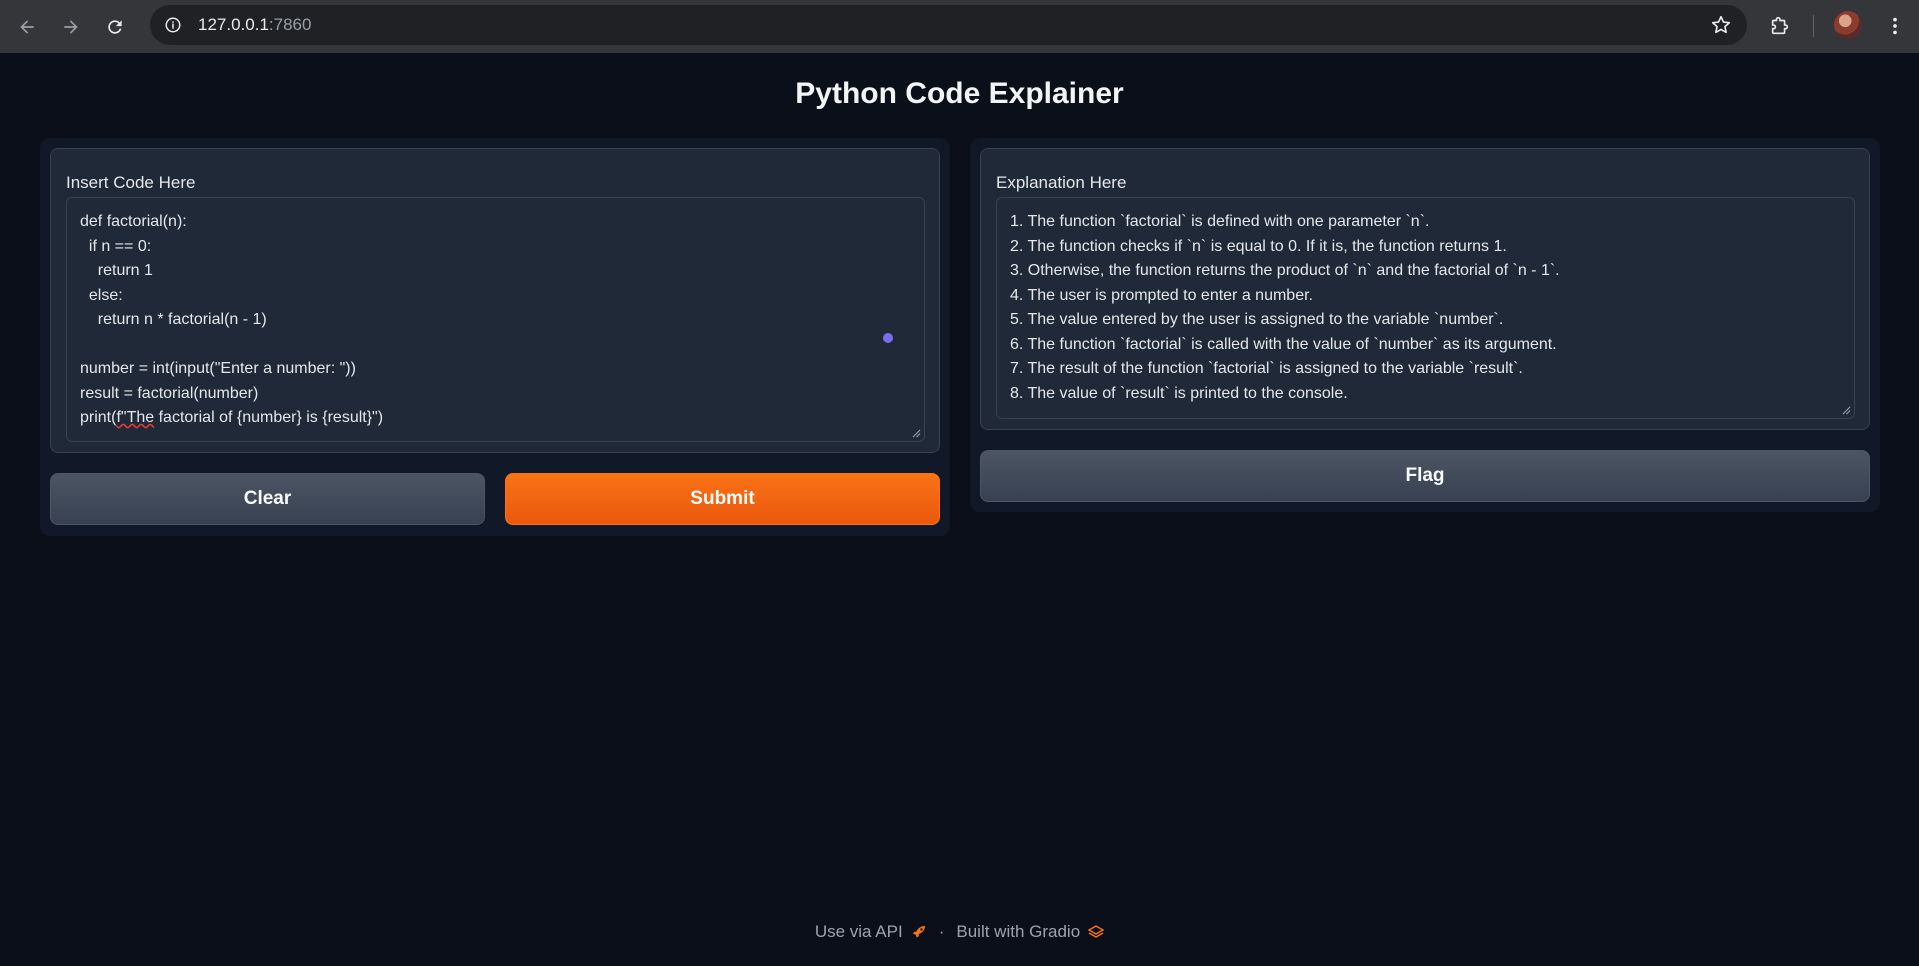 This screenshot has width=1919, height=966. Describe the element at coordinates (919, 932) in the screenshot. I see `rocket-icon` at that location.